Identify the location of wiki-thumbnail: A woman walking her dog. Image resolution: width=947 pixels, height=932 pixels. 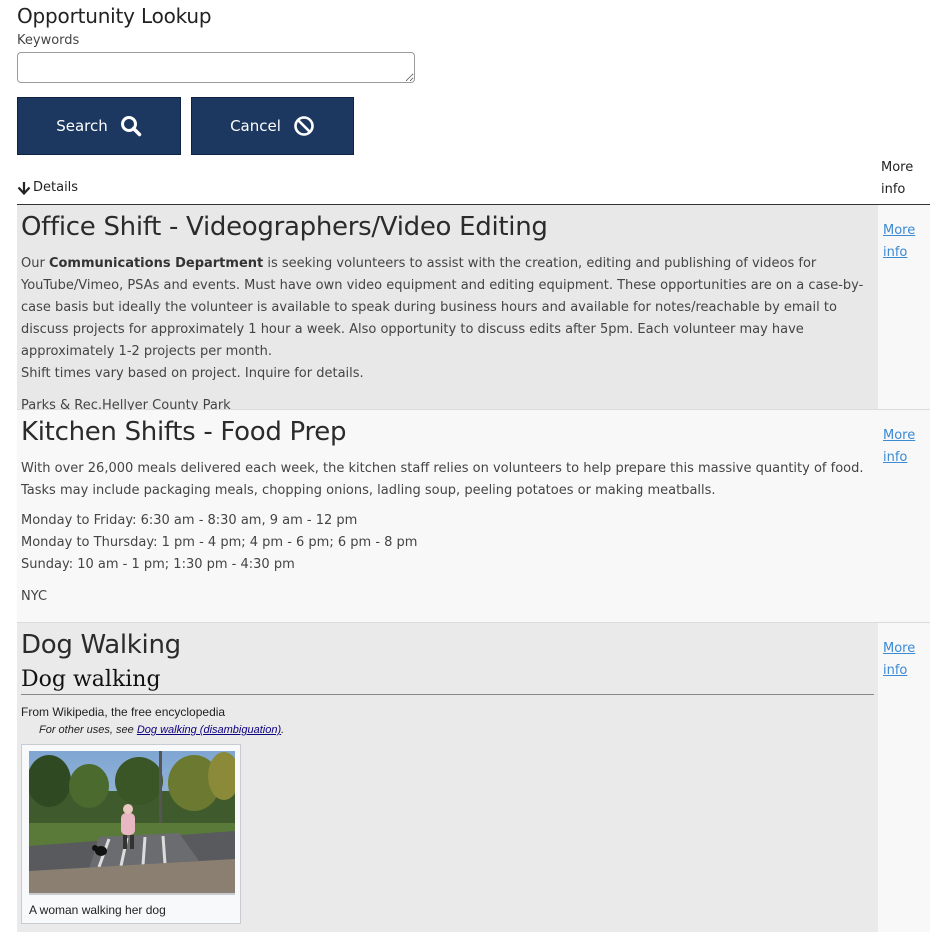
(131, 834).